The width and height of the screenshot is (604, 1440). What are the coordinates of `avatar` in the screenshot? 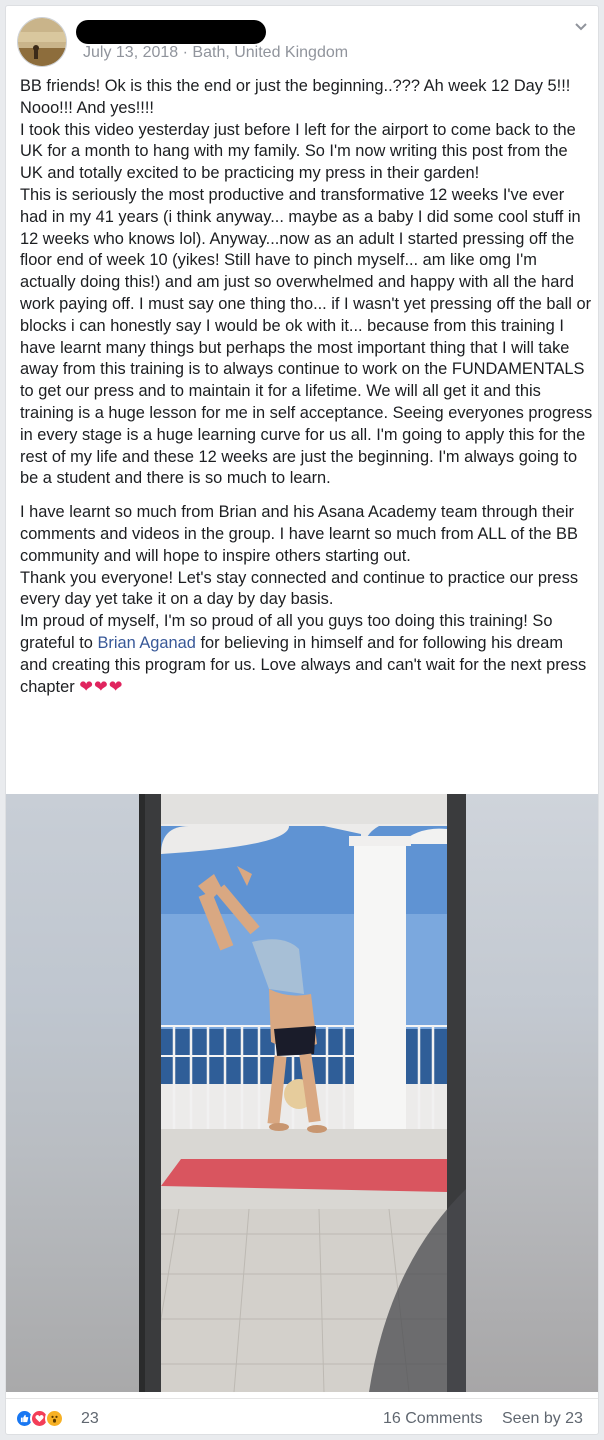 It's located at (42, 42).